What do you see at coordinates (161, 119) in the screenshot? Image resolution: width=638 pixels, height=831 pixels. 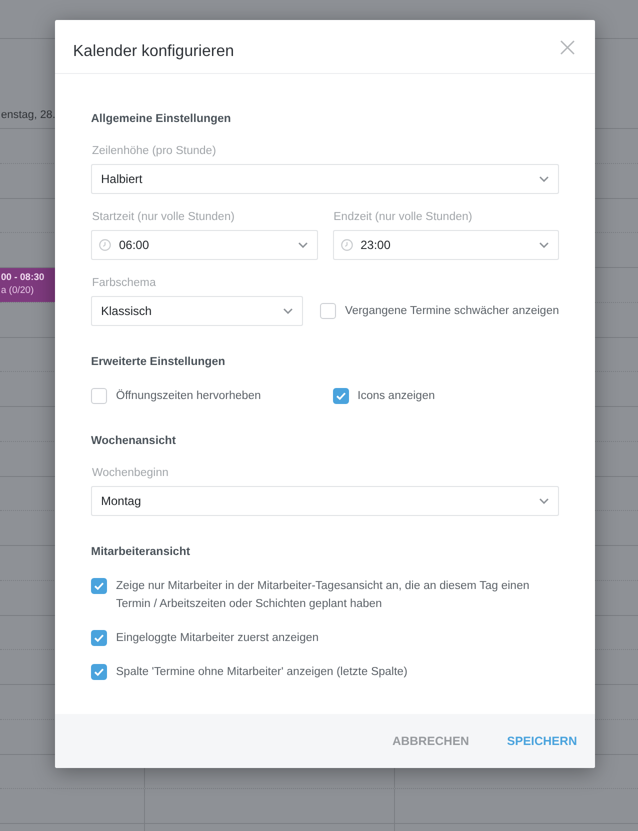 I see `section-heading: Allgemeine Einstellungen` at bounding box center [161, 119].